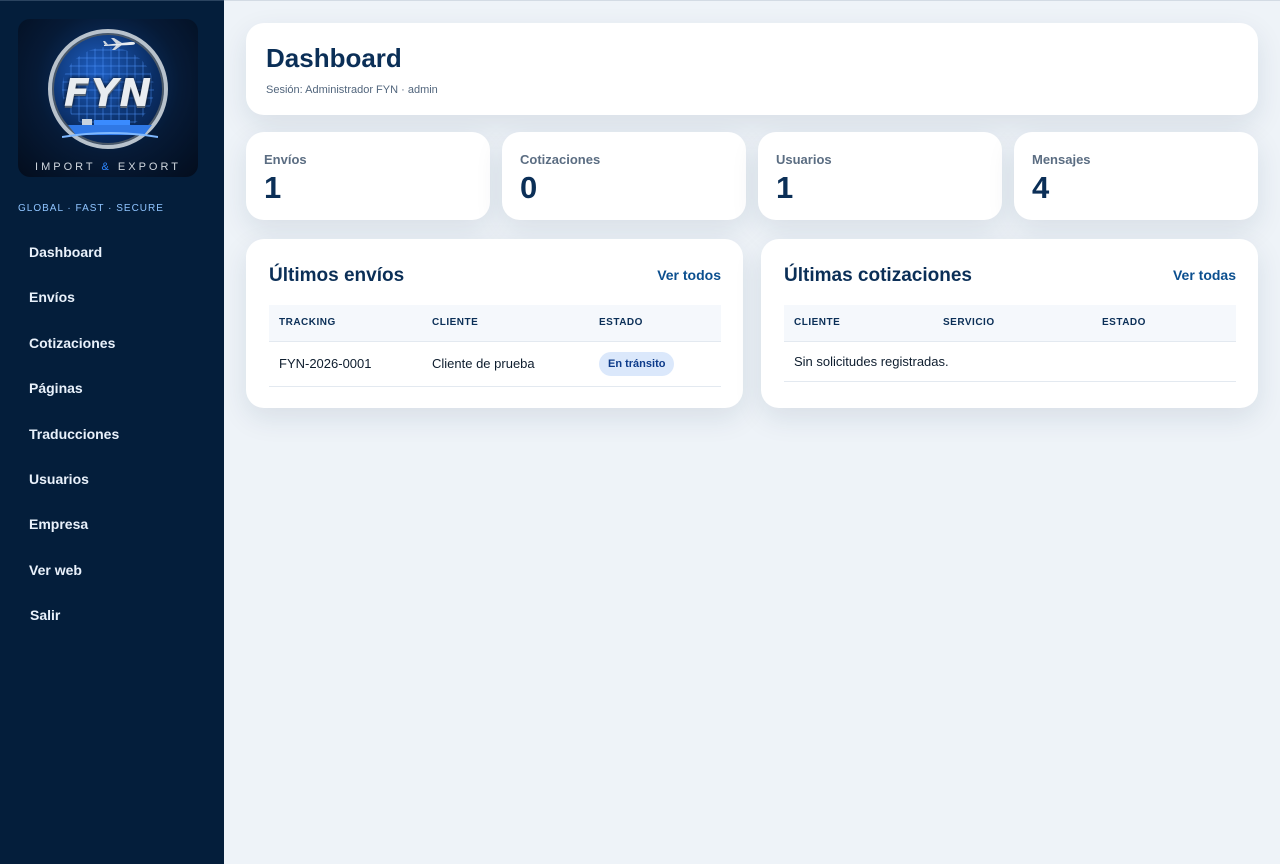  I want to click on table-header-row: TRACKING CLIENTE ESTADO, so click(495, 323).